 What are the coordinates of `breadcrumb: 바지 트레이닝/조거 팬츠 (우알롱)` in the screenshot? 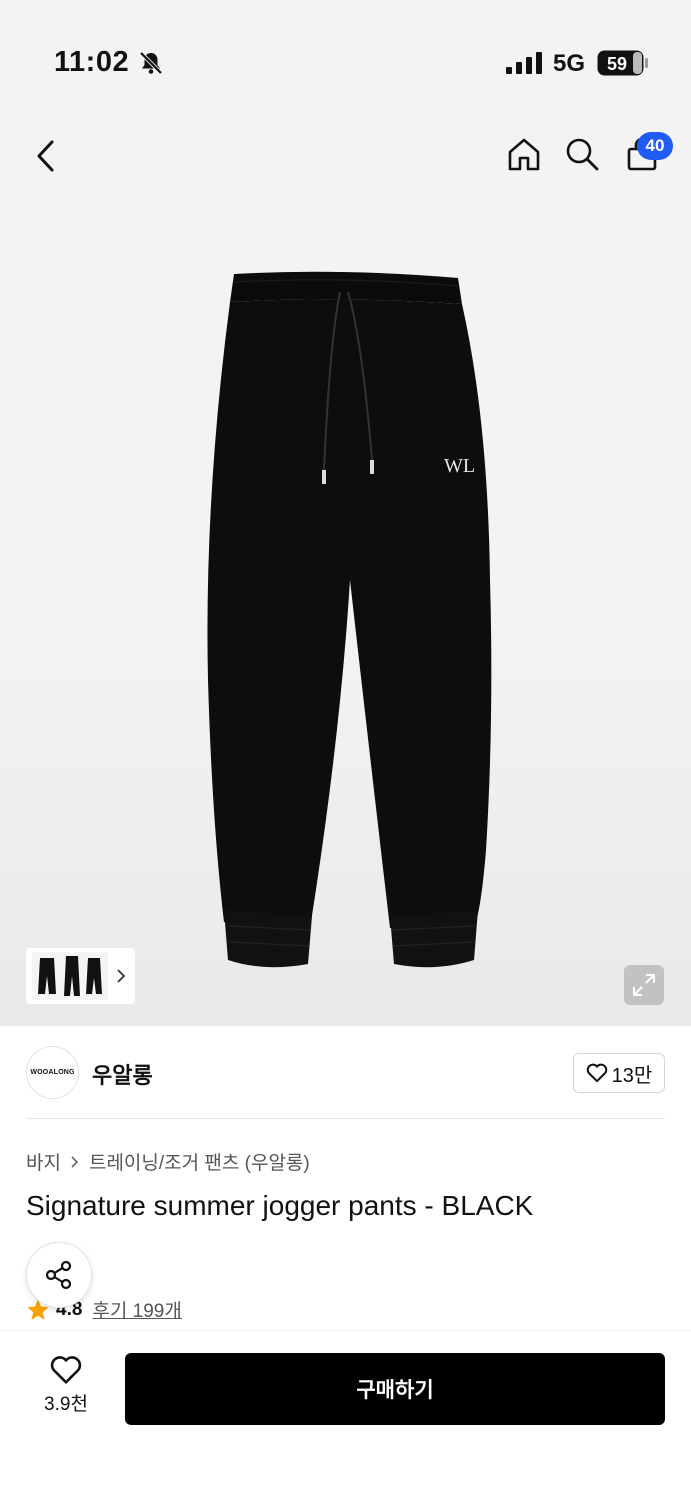 It's located at (168, 1161).